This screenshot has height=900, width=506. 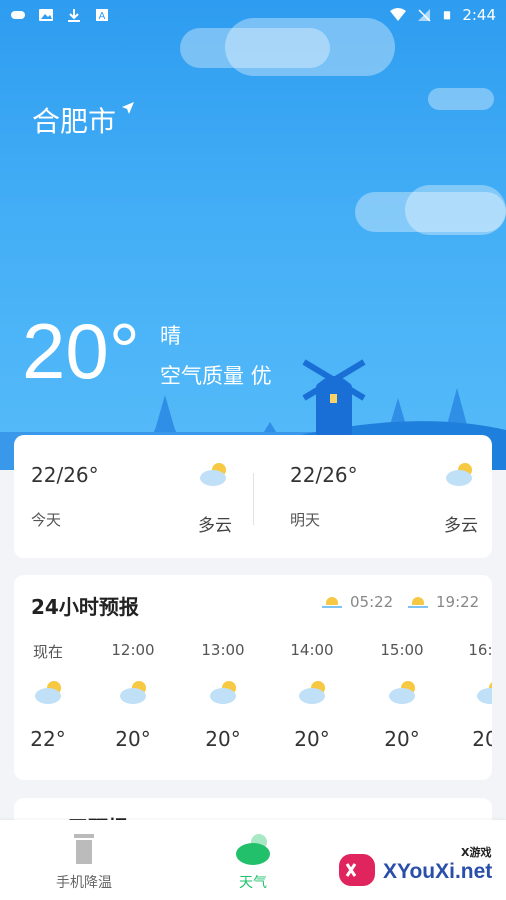 What do you see at coordinates (46, 520) in the screenshot?
I see `day-label: 今天` at bounding box center [46, 520].